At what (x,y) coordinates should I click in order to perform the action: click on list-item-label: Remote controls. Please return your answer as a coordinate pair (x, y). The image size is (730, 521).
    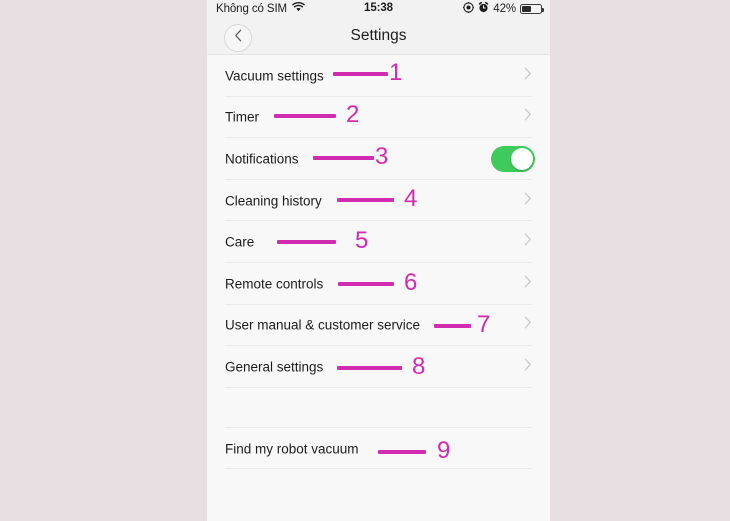
    Looking at the image, I should click on (274, 284).